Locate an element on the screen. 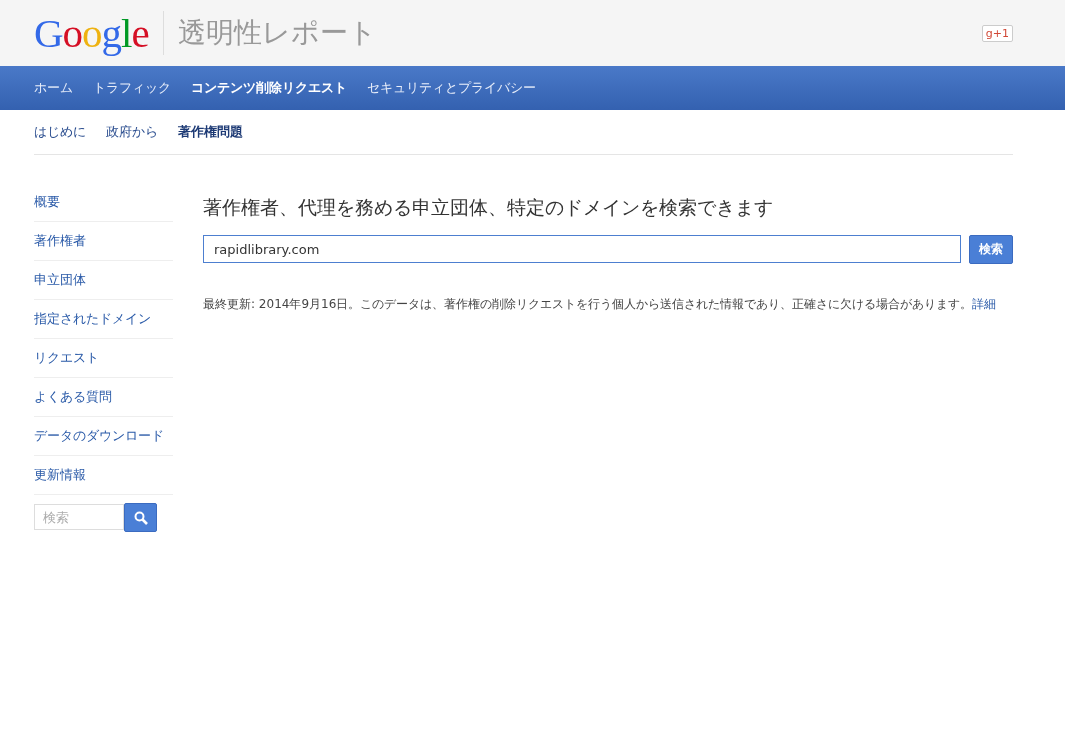 The width and height of the screenshot is (1065, 746). nav-tab: コンテンツ削除リクエスト is located at coordinates (269, 88).